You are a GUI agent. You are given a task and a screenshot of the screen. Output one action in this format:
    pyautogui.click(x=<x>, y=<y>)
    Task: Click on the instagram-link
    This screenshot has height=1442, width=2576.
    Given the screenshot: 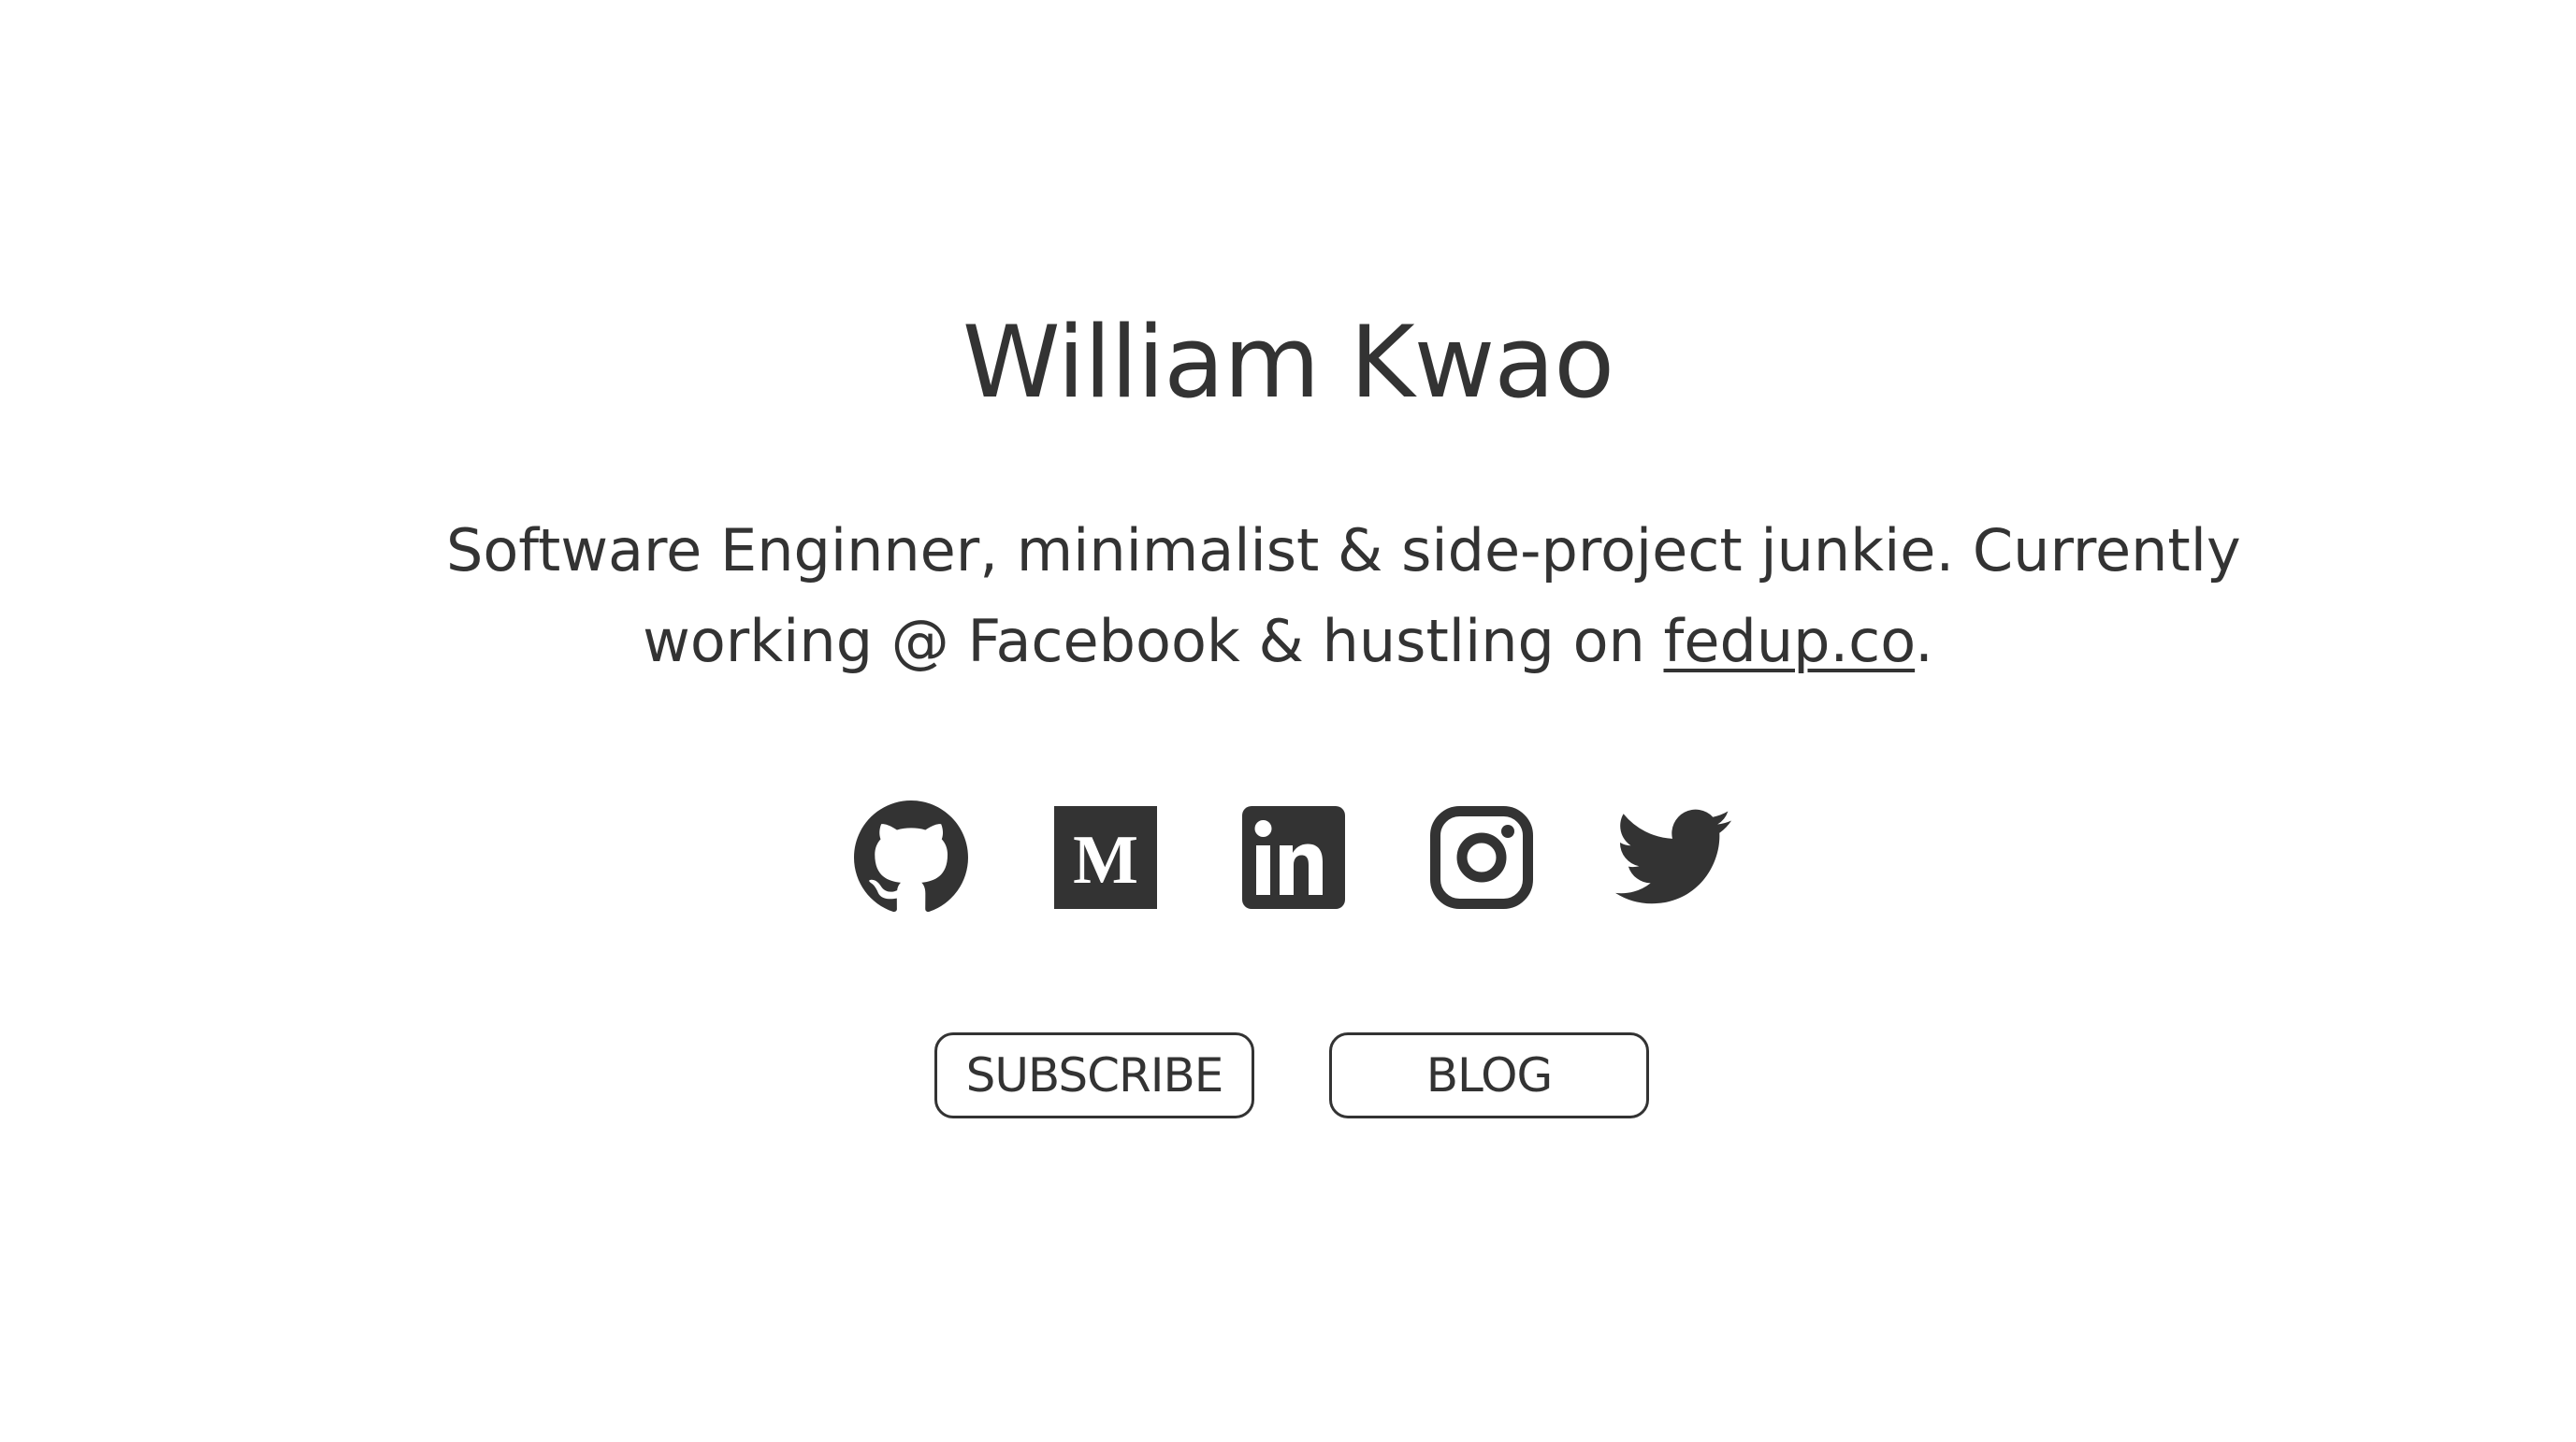 What is the action you would take?
    pyautogui.click(x=1482, y=857)
    